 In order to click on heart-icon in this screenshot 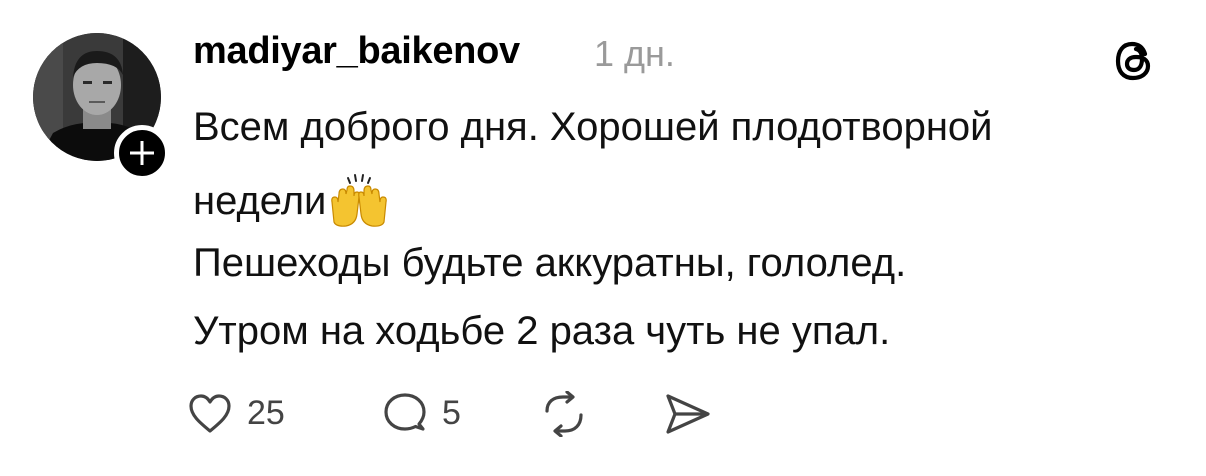, I will do `click(210, 413)`.